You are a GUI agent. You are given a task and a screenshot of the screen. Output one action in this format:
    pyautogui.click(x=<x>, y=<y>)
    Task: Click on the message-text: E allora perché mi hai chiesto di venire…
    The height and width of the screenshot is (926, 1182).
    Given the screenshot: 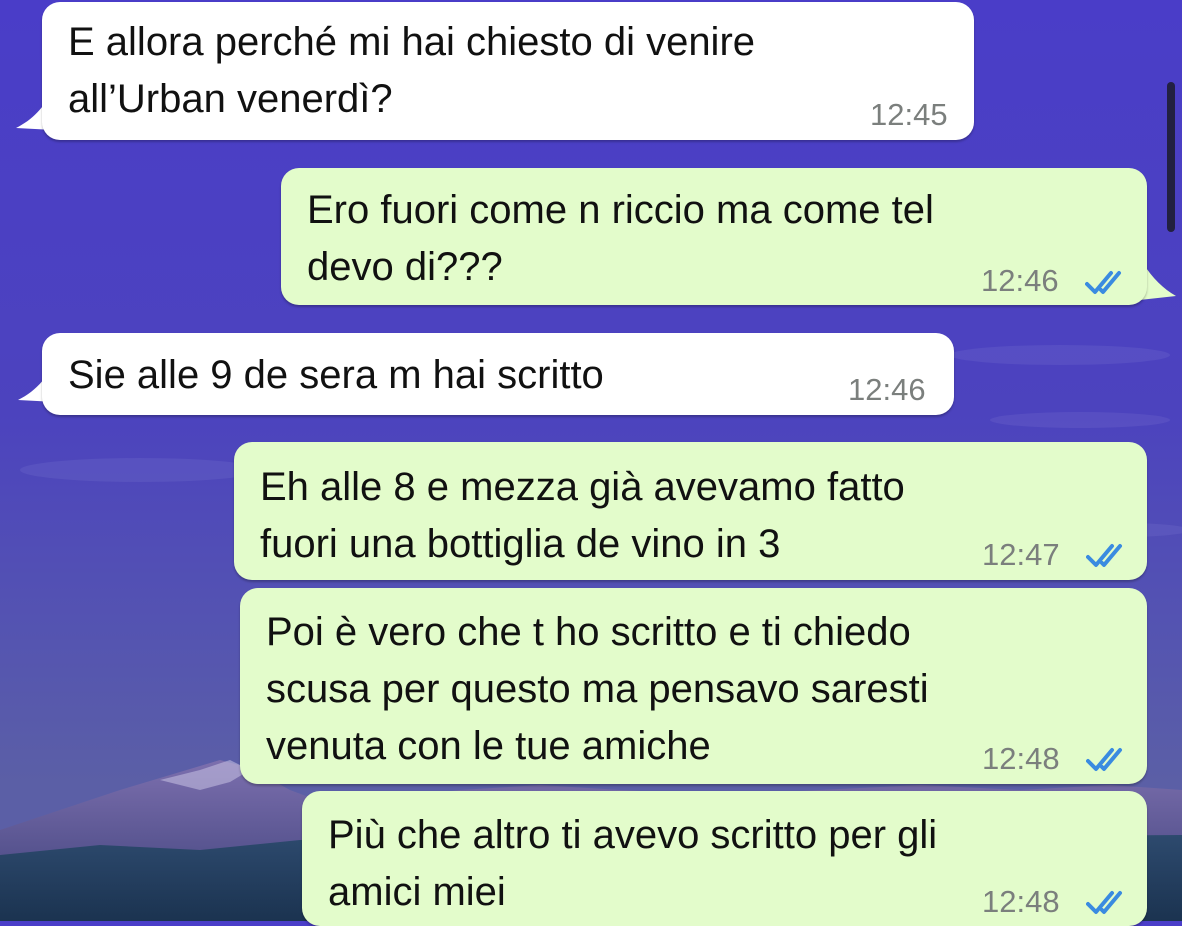 What is the action you would take?
    pyautogui.click(x=412, y=70)
    